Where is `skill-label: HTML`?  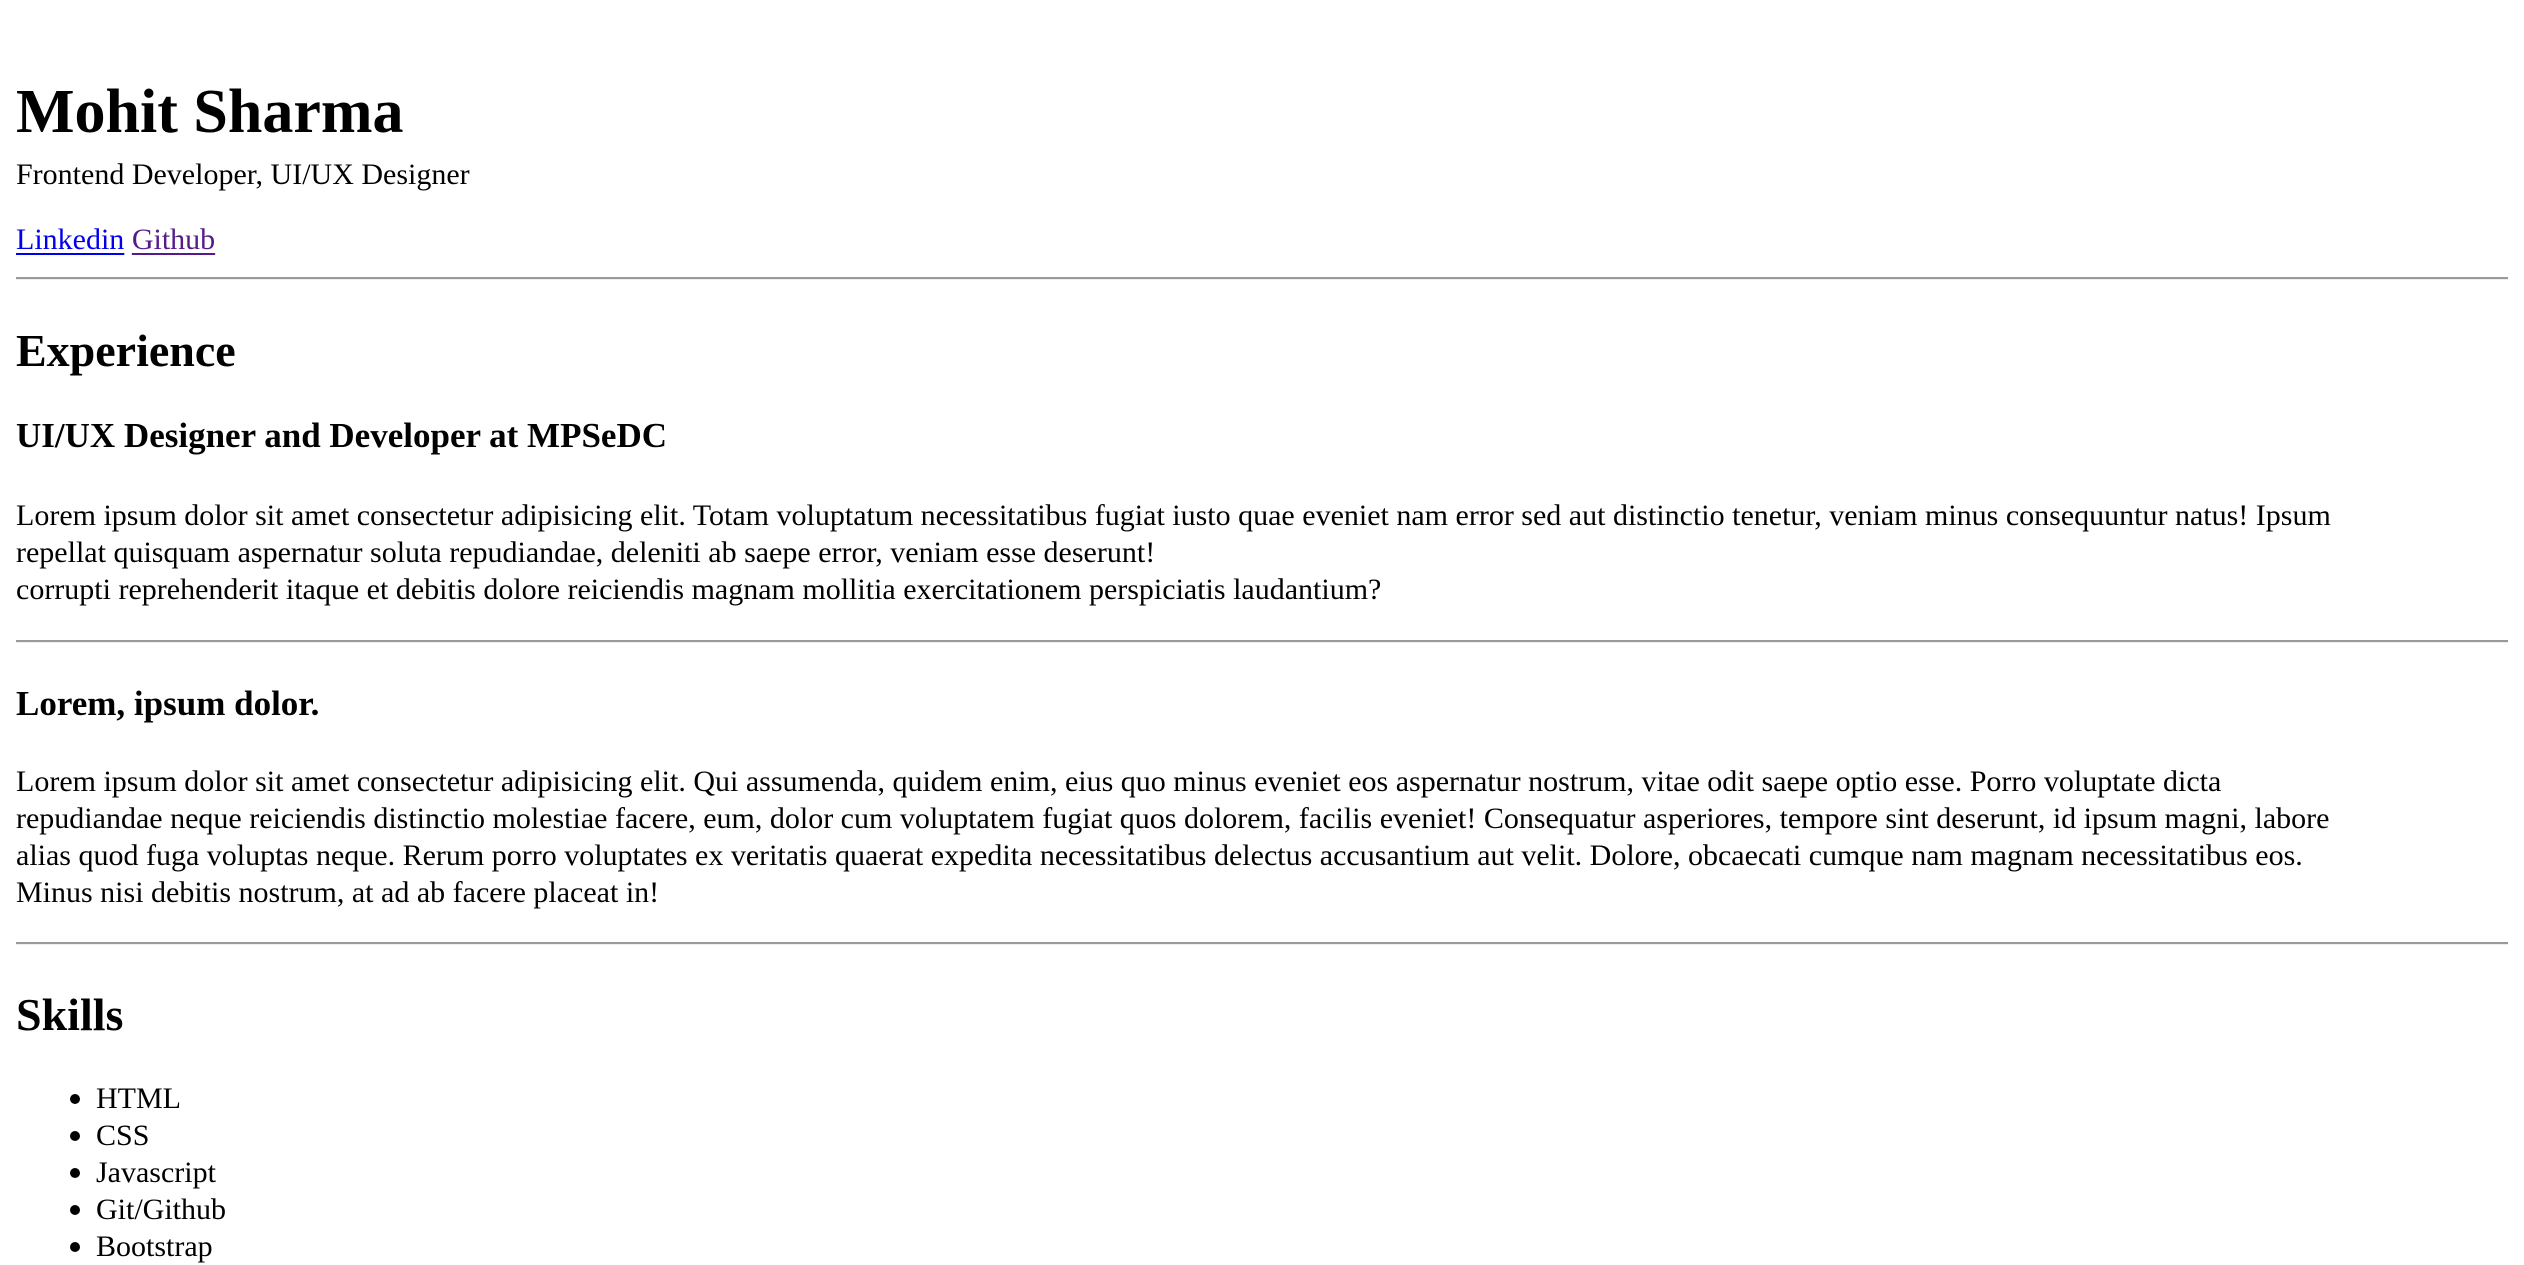
skill-label: HTML is located at coordinates (138, 1098).